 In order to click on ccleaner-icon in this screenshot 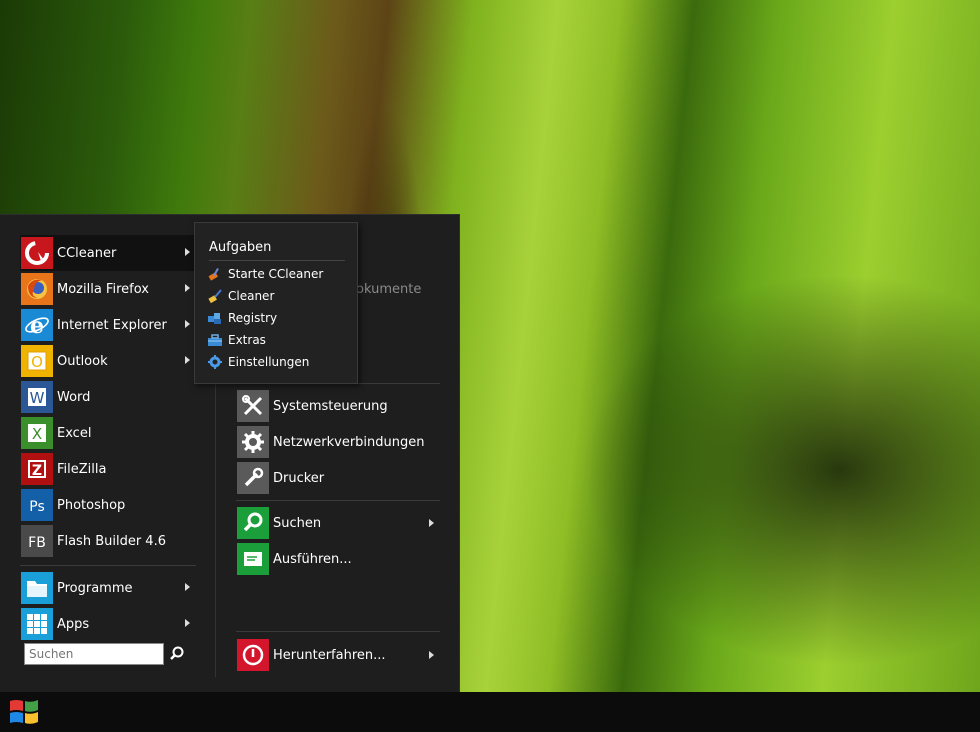, I will do `click(37, 253)`.